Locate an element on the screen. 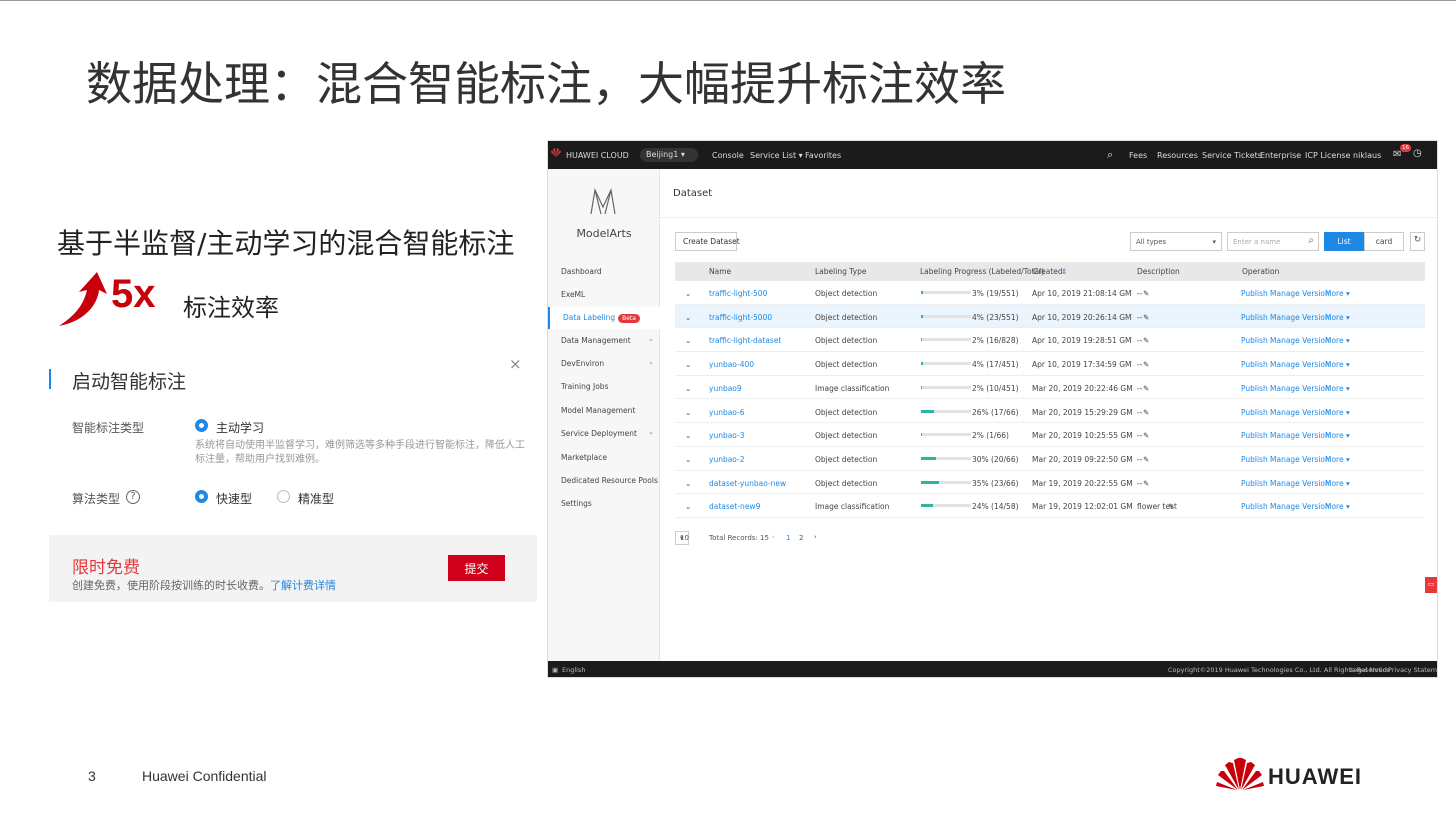 This screenshot has width=1456, height=820. dataset-name-link: traffic-light-5000 is located at coordinates (740, 317).